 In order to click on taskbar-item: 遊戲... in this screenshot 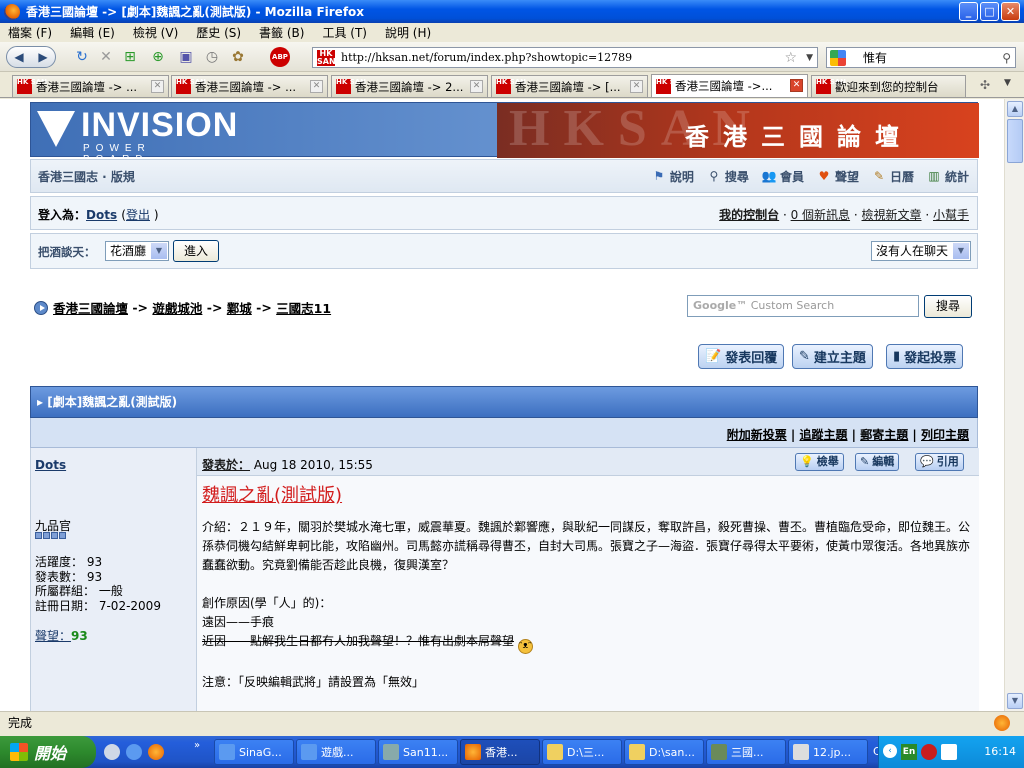, I will do `click(336, 752)`.